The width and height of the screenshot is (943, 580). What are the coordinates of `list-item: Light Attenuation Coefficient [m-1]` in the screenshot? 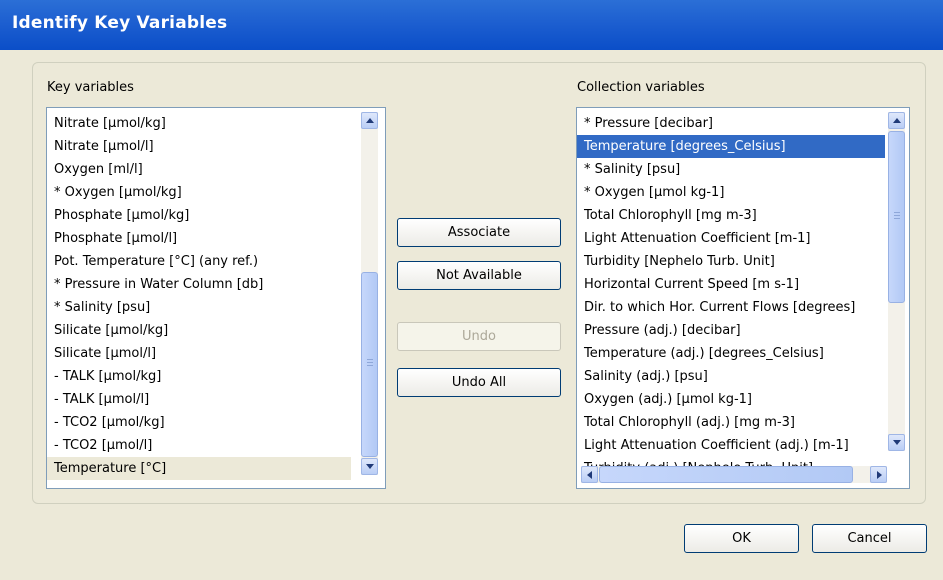 It's located at (731, 238).